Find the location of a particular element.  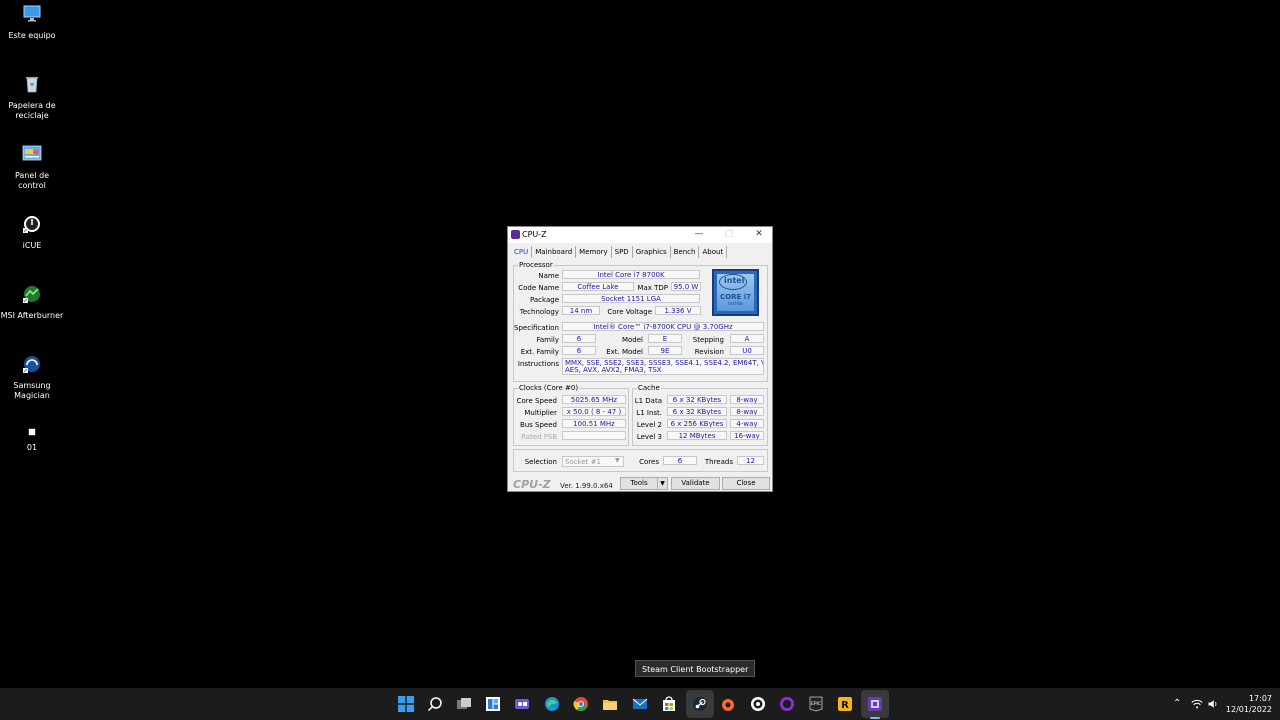

corespeed-value: 5025.65 MHz is located at coordinates (594, 399).